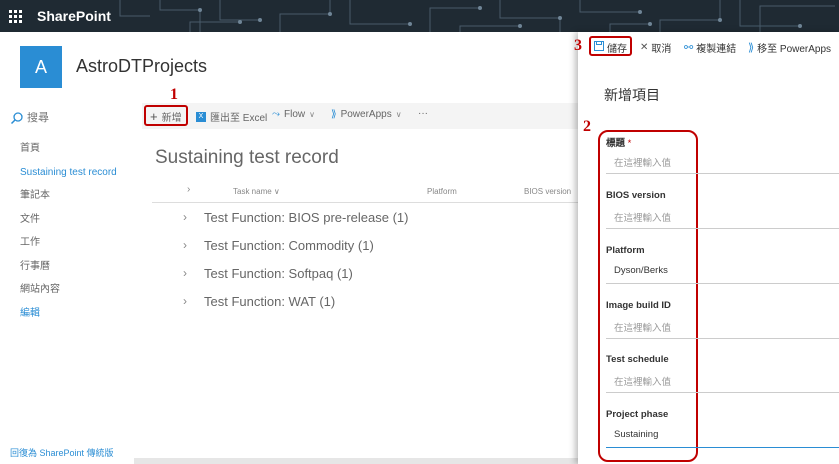 This screenshot has width=839, height=464. Describe the element at coordinates (276, 114) in the screenshot. I see `flow-icon: ⤳` at that location.